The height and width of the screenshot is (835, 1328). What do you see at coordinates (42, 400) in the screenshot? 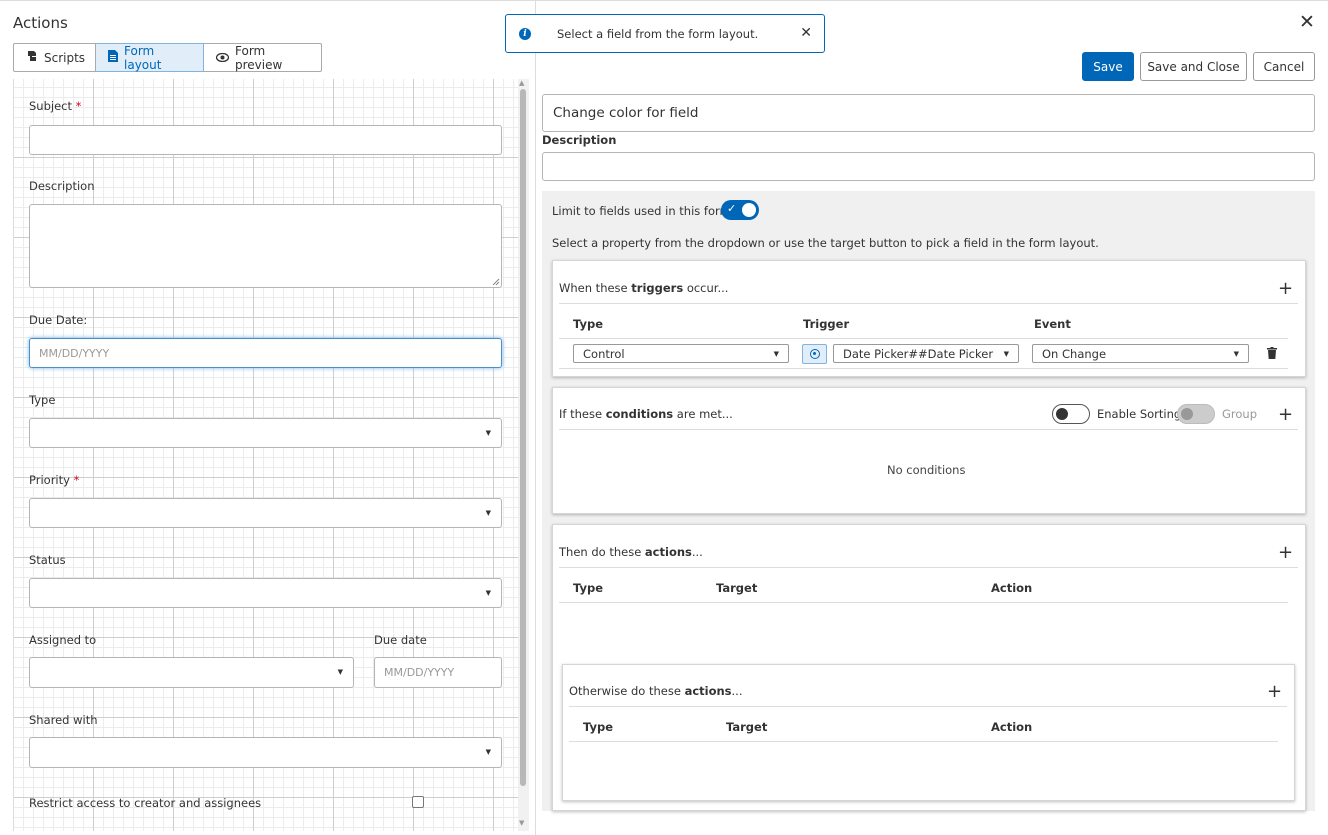
I see `type-label: Type` at bounding box center [42, 400].